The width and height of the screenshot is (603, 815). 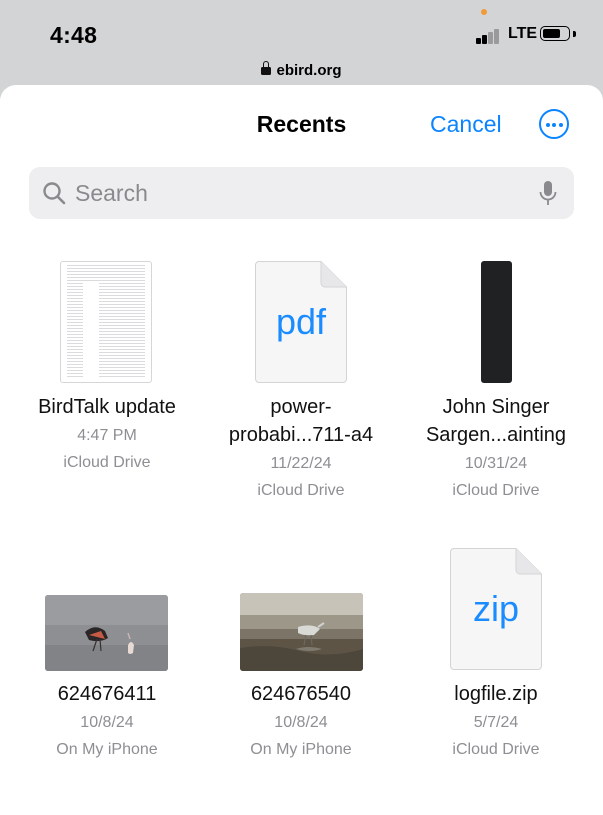 What do you see at coordinates (74, 35) in the screenshot?
I see `status-time: 4:48` at bounding box center [74, 35].